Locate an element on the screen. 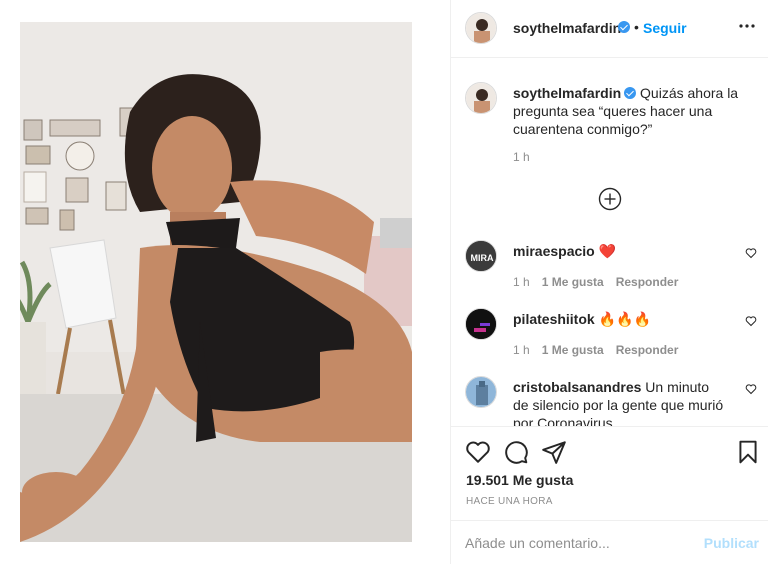 Image resolution: width=768 pixels, height=564 pixels. avatar-logo-text: MIRA is located at coordinates (482, 258).